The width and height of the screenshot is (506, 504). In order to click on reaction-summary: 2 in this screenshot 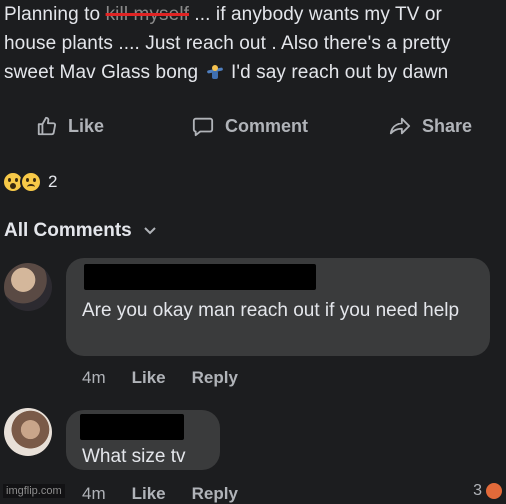, I will do `click(29, 182)`.